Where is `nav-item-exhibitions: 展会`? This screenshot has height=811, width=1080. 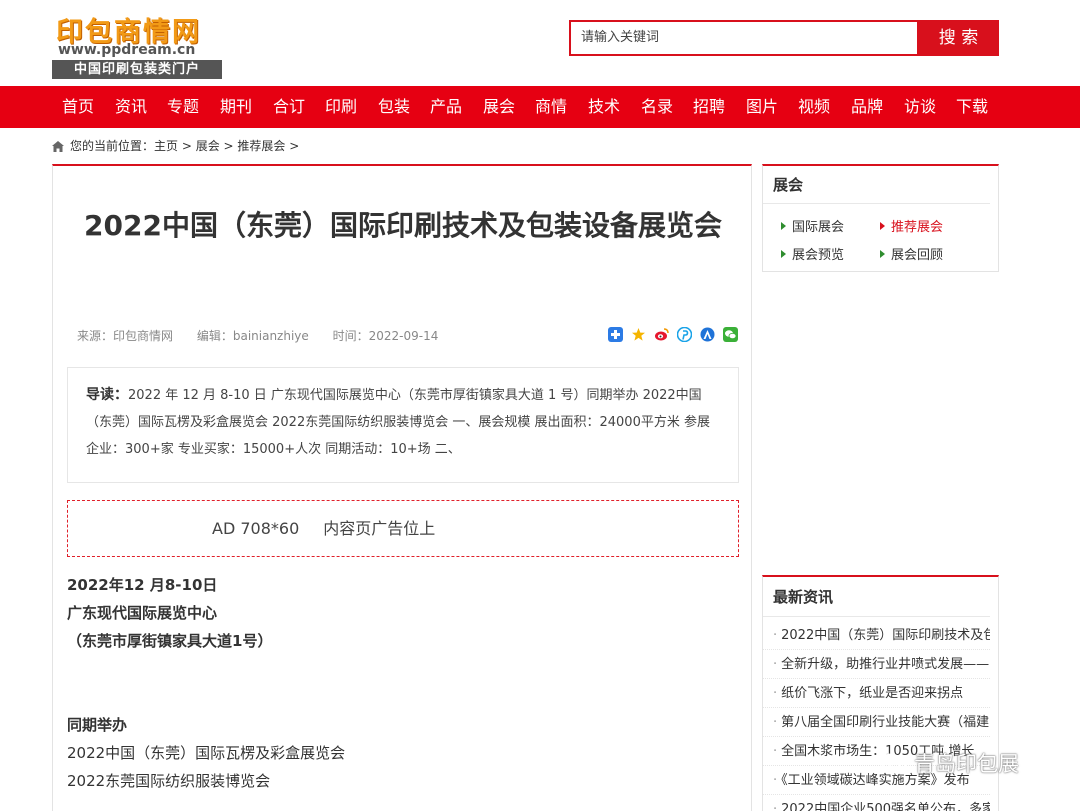
nav-item-exhibitions: 展会 is located at coordinates (499, 107).